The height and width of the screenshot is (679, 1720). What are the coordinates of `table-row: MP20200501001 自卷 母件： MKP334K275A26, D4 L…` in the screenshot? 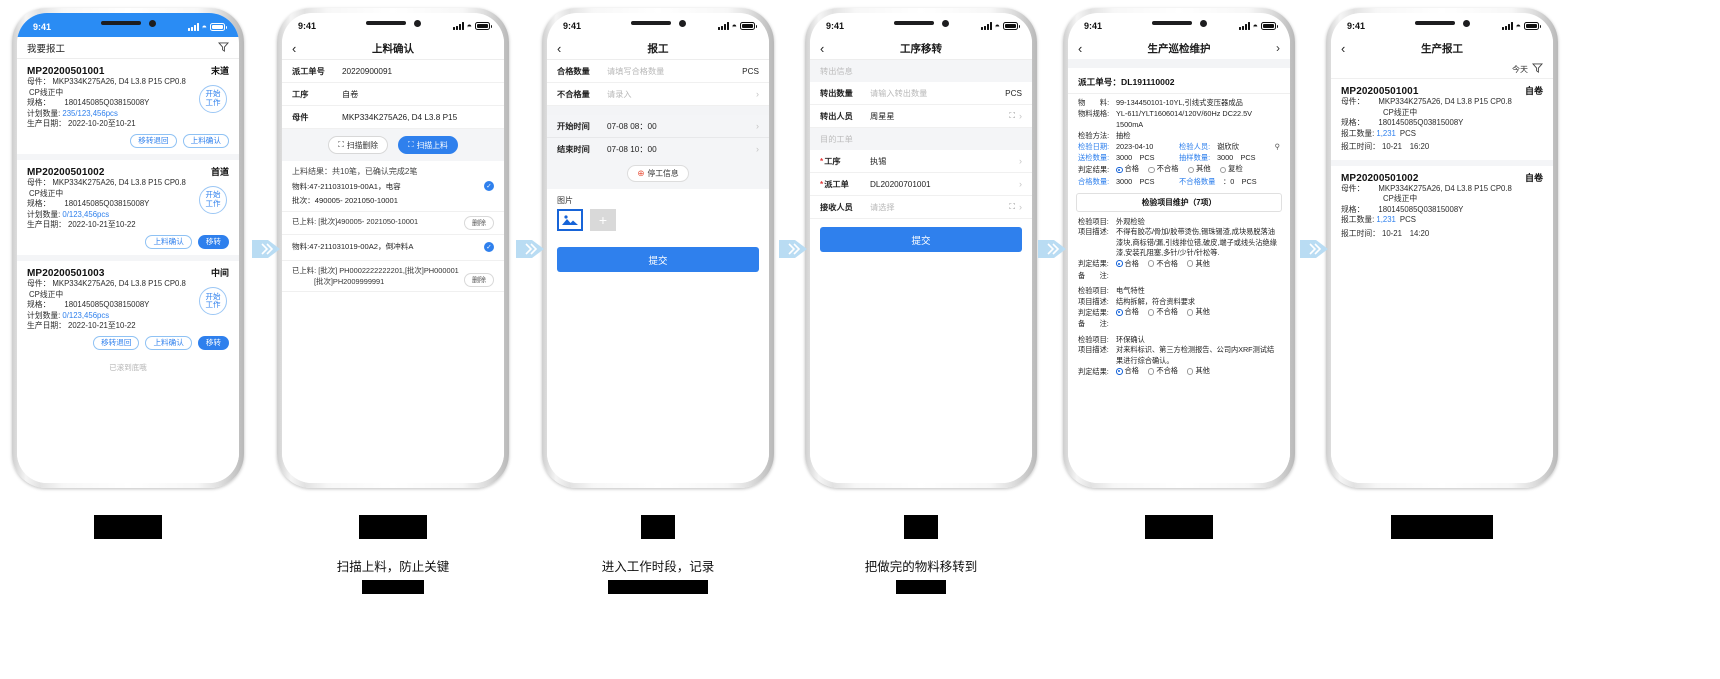 It's located at (1442, 122).